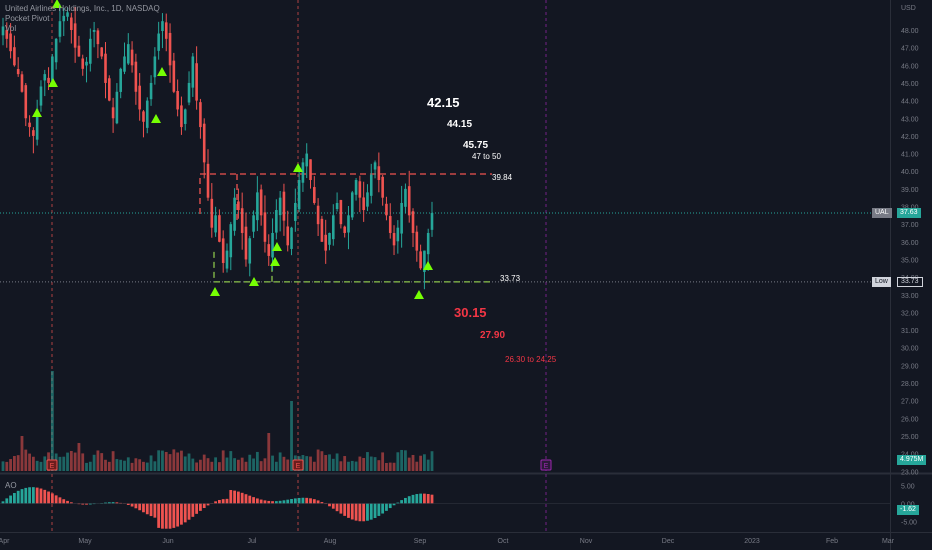 The height and width of the screenshot is (550, 932). Describe the element at coordinates (503, 541) in the screenshot. I see `month-label: Oct` at that location.